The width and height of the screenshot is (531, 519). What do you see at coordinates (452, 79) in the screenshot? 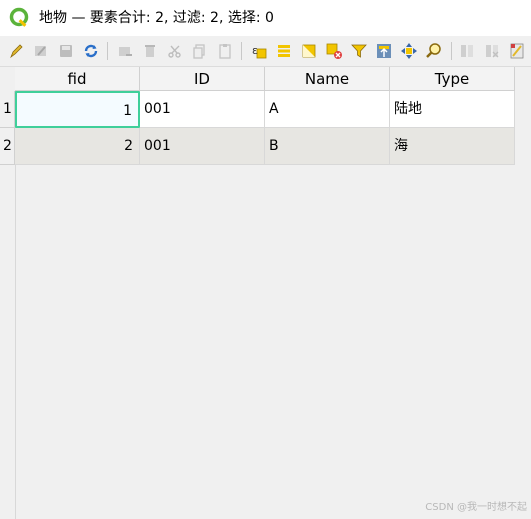
I see `column-header-type: Type` at bounding box center [452, 79].